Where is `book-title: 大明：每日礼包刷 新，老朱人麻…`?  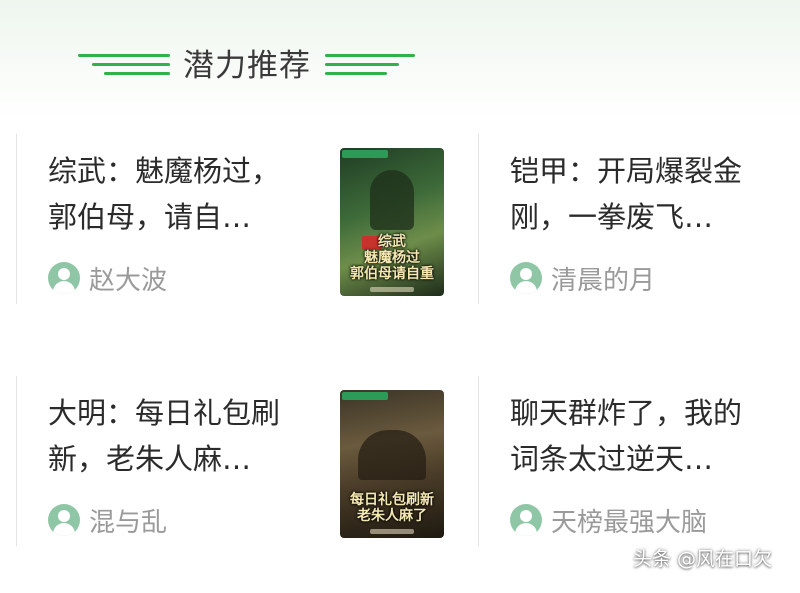
book-title: 大明：每日礼包刷 新，老朱人麻… is located at coordinates (173, 436).